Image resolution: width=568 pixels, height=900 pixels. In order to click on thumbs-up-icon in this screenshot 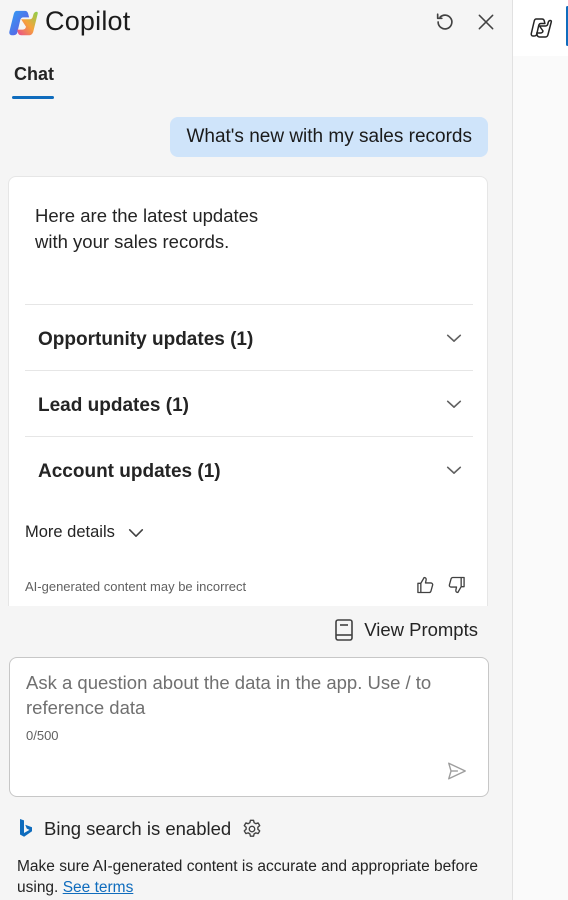, I will do `click(425, 585)`.